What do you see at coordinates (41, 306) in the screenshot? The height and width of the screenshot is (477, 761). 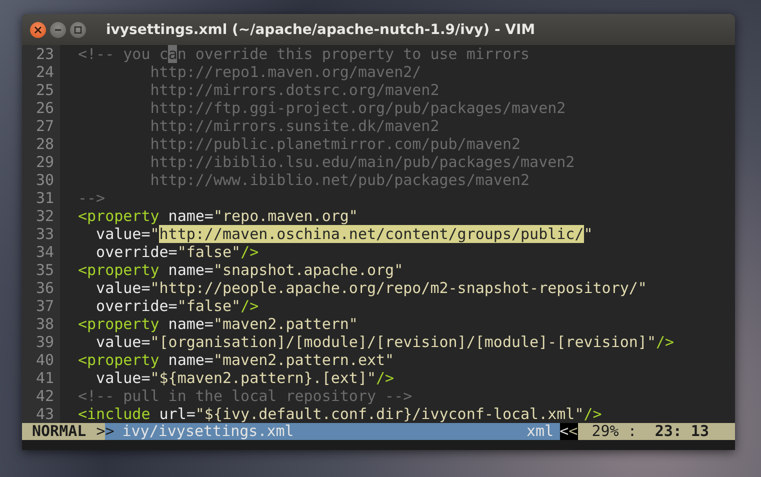 I see `line-number: 37` at bounding box center [41, 306].